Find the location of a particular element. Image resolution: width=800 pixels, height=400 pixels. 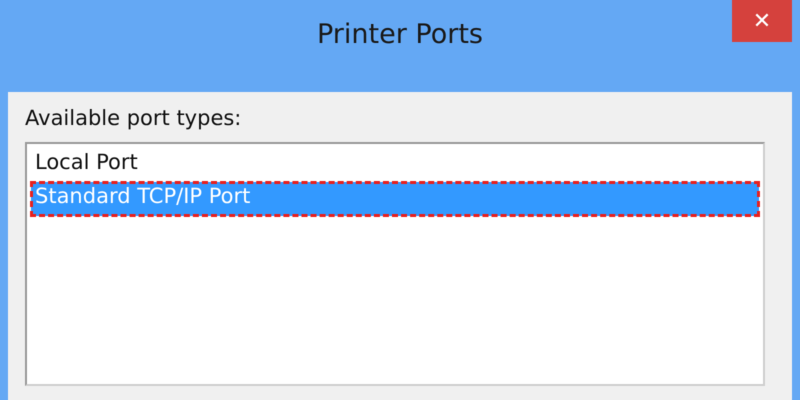

list-label: Available port types: is located at coordinates (133, 118).